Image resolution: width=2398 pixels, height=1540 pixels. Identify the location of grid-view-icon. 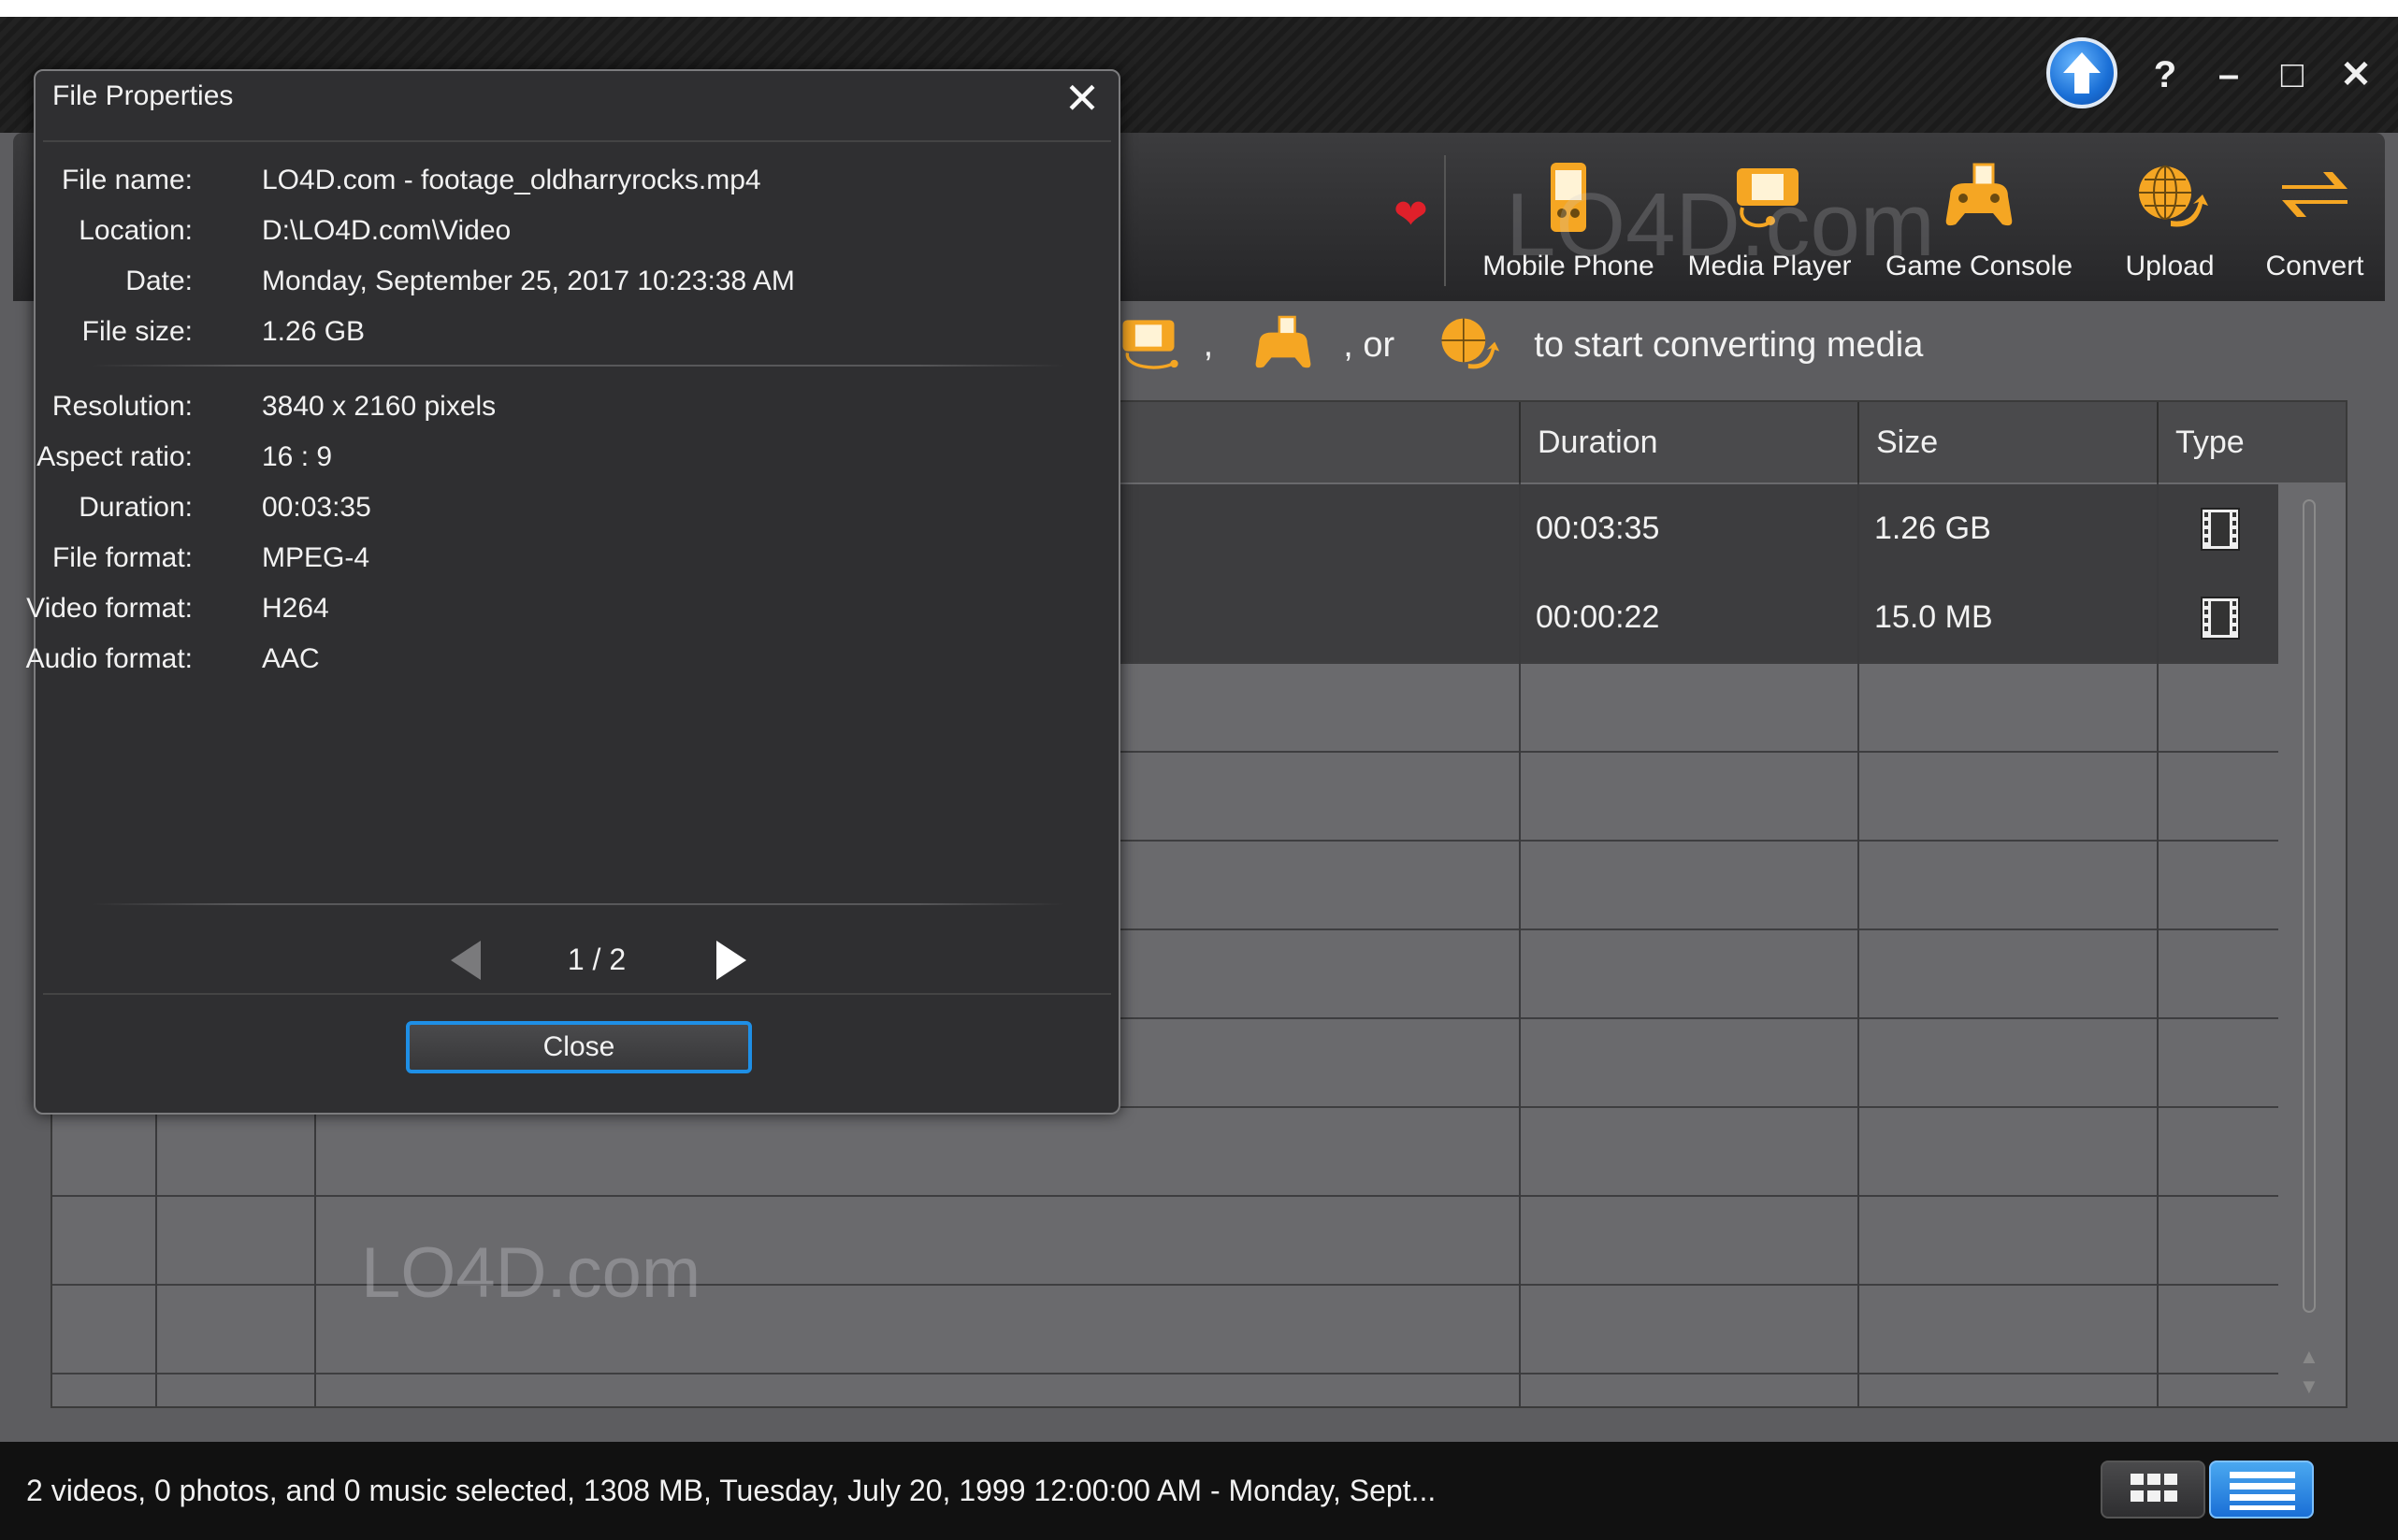
(2154, 1488).